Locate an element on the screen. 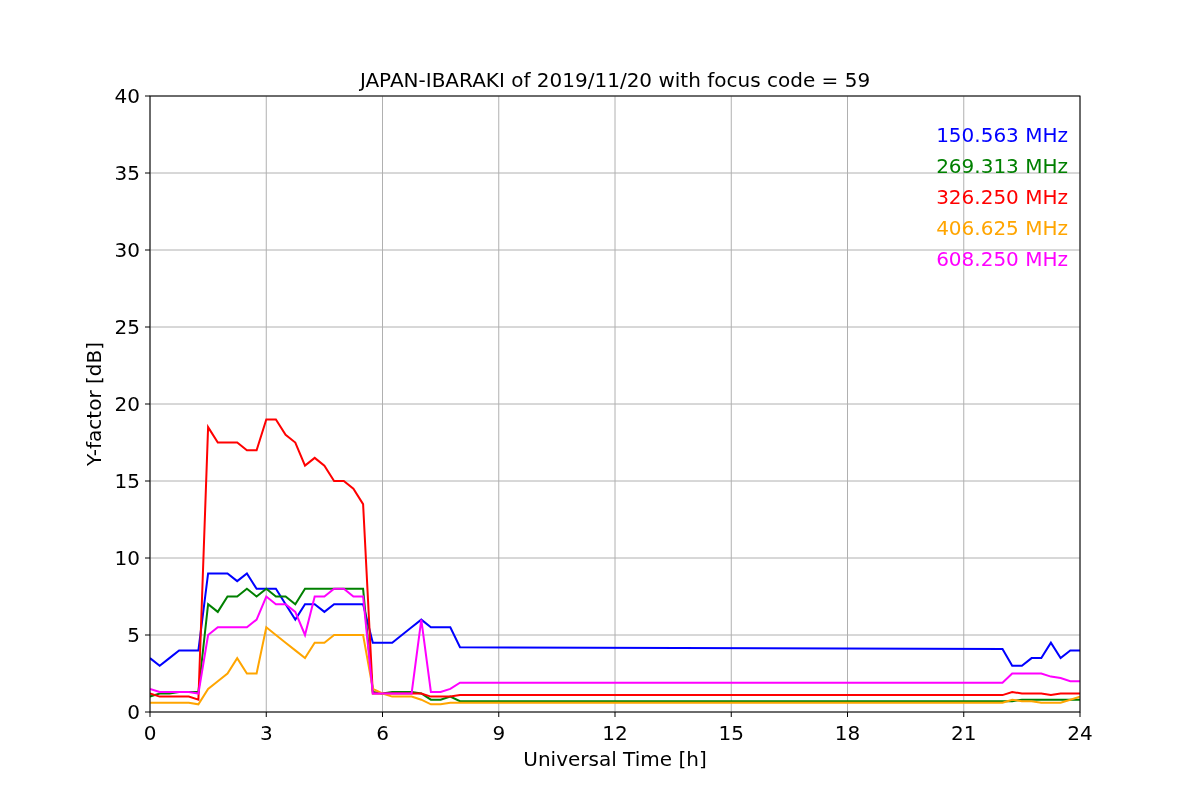  y-tick-label: 15 is located at coordinates (127, 481).